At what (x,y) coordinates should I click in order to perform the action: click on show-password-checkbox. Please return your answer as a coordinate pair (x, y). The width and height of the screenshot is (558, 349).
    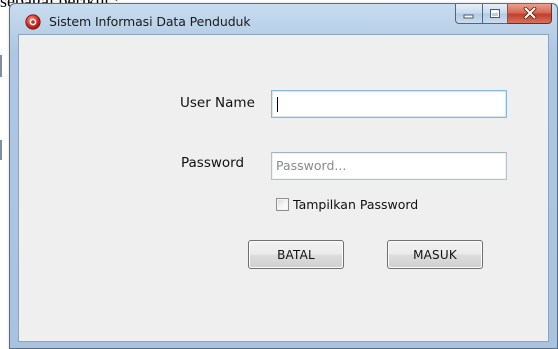
    Looking at the image, I should click on (282, 204).